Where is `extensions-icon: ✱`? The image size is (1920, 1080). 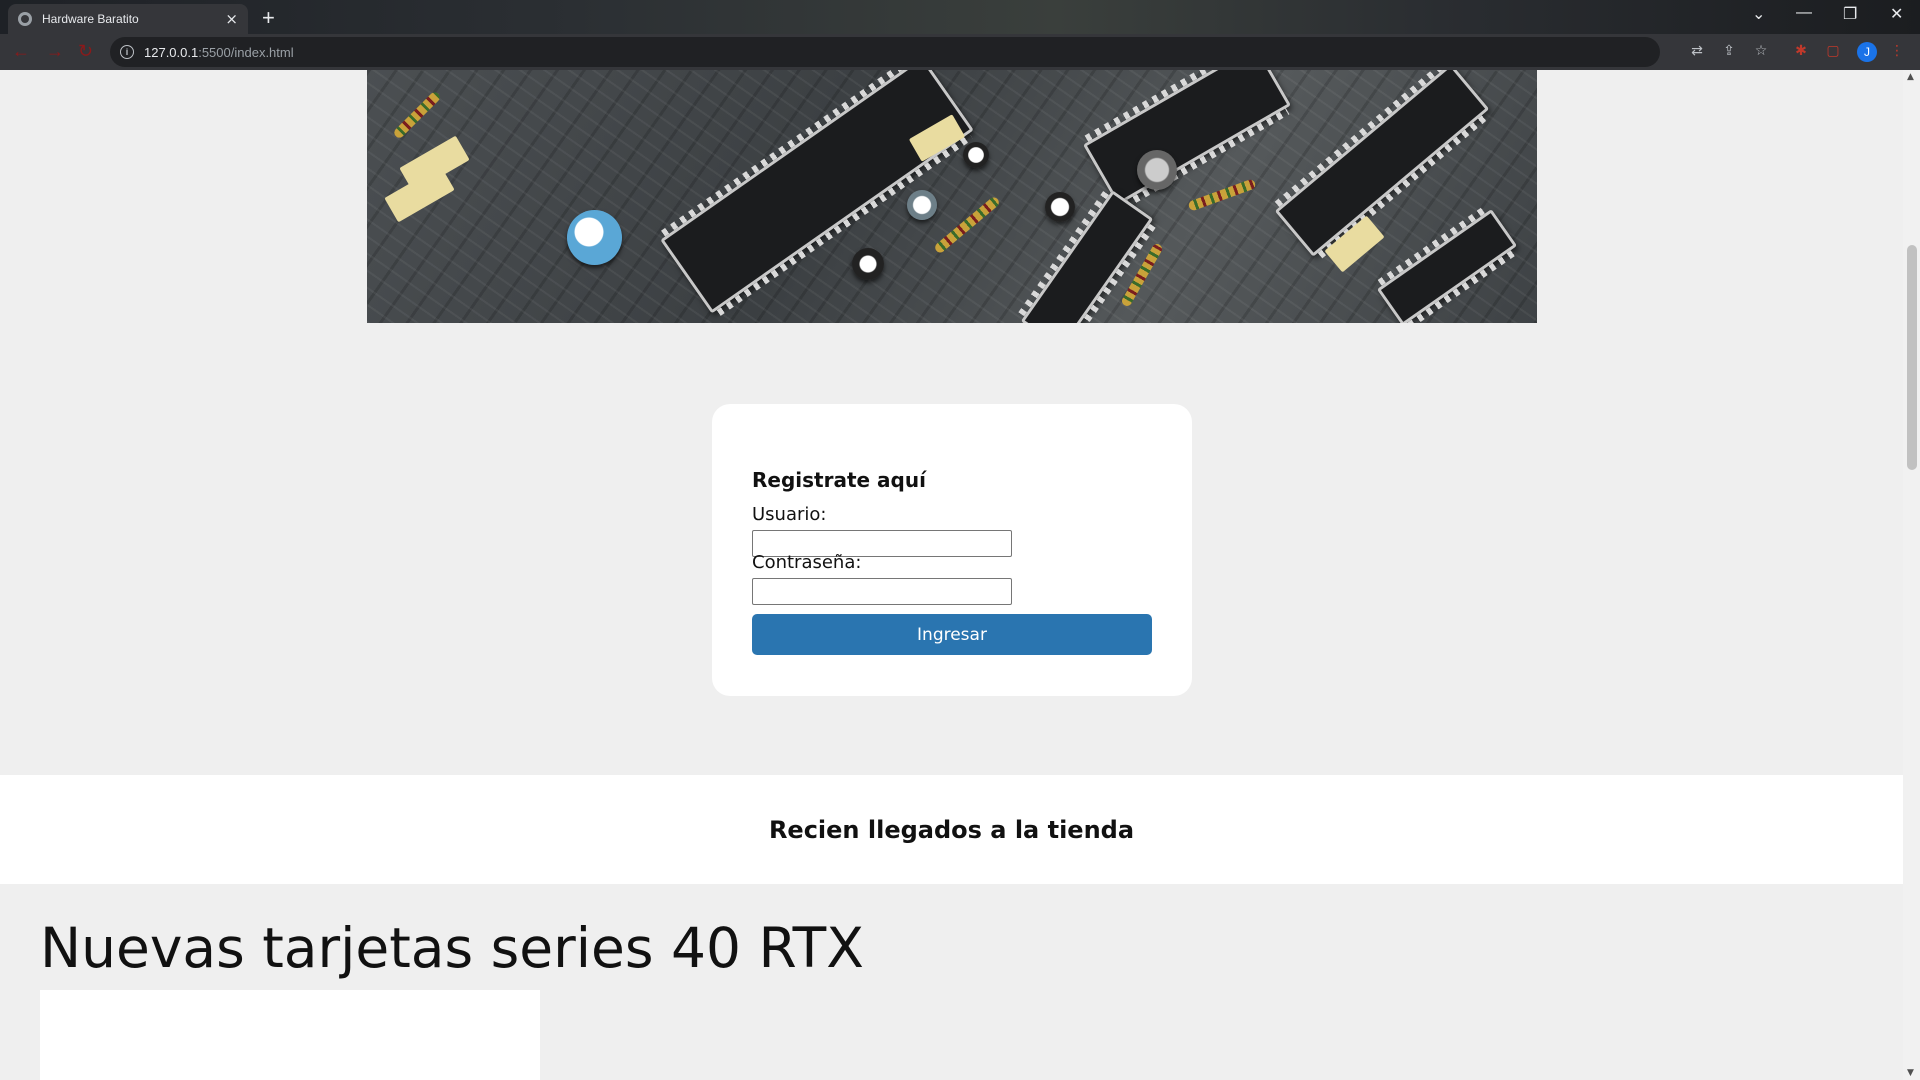 extensions-icon: ✱ is located at coordinates (1801, 52).